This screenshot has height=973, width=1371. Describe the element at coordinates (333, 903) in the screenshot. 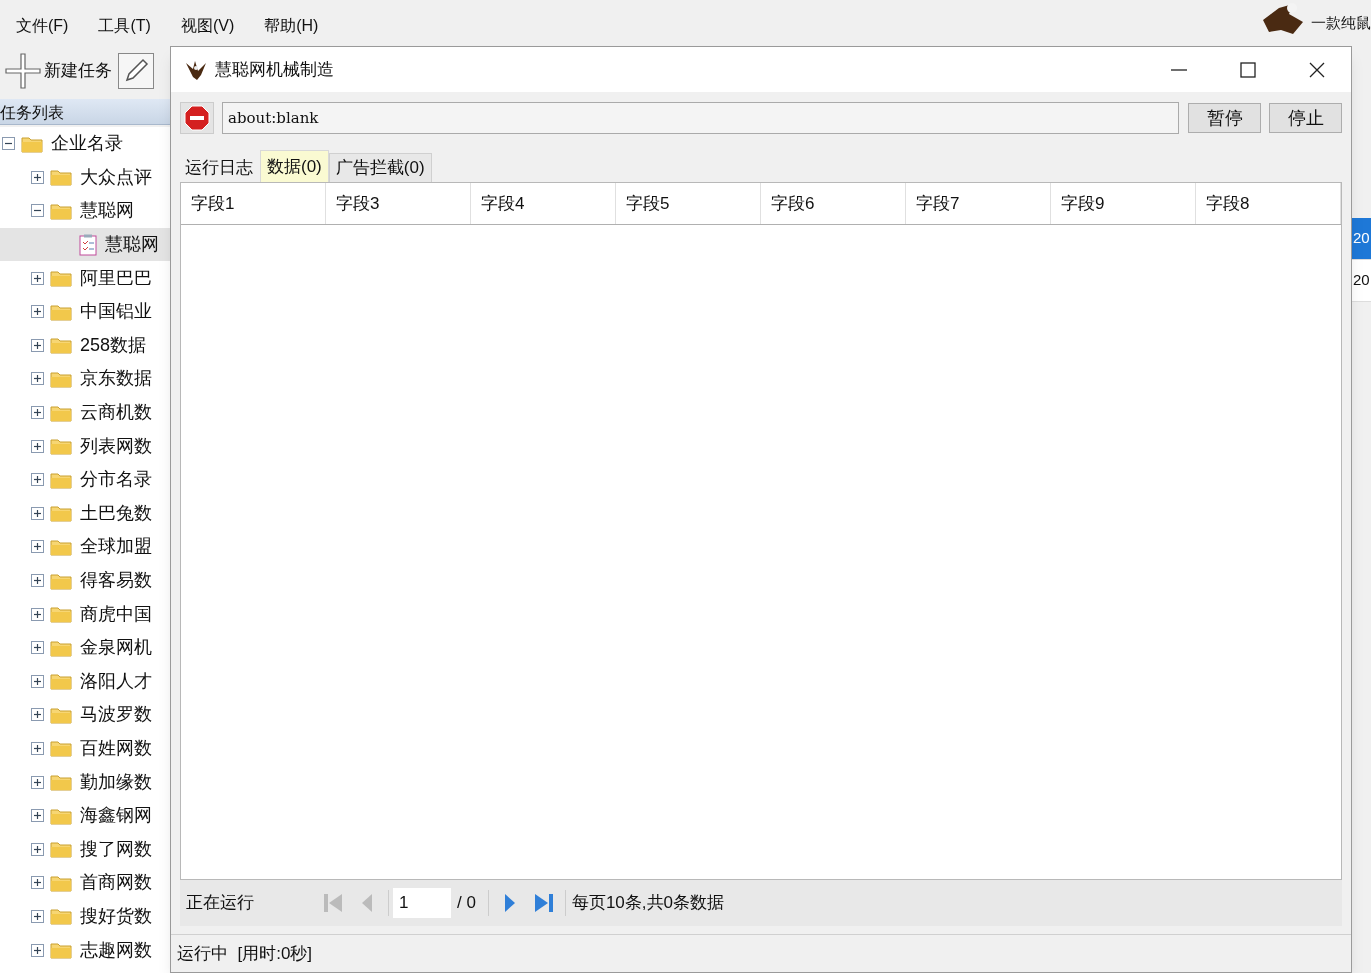

I see `first-page-icon` at that location.